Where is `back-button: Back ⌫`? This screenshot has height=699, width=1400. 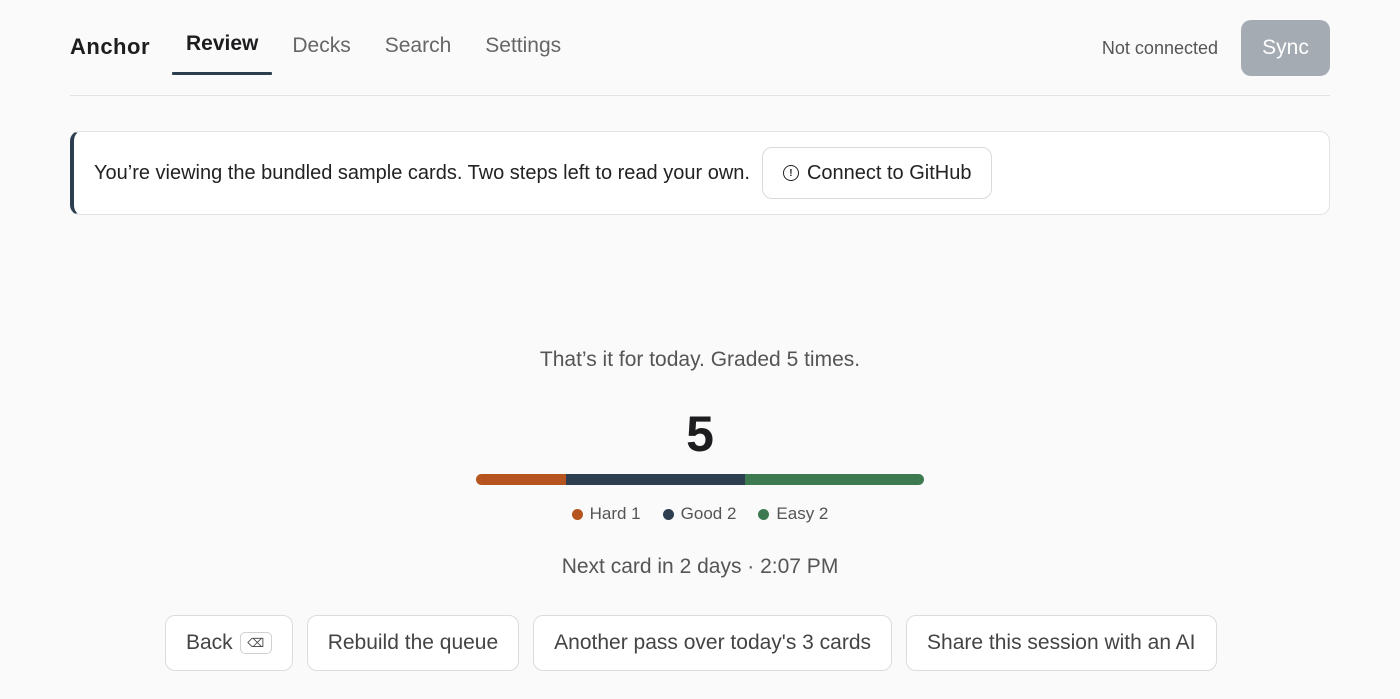 back-button: Back ⌫ is located at coordinates (229, 643).